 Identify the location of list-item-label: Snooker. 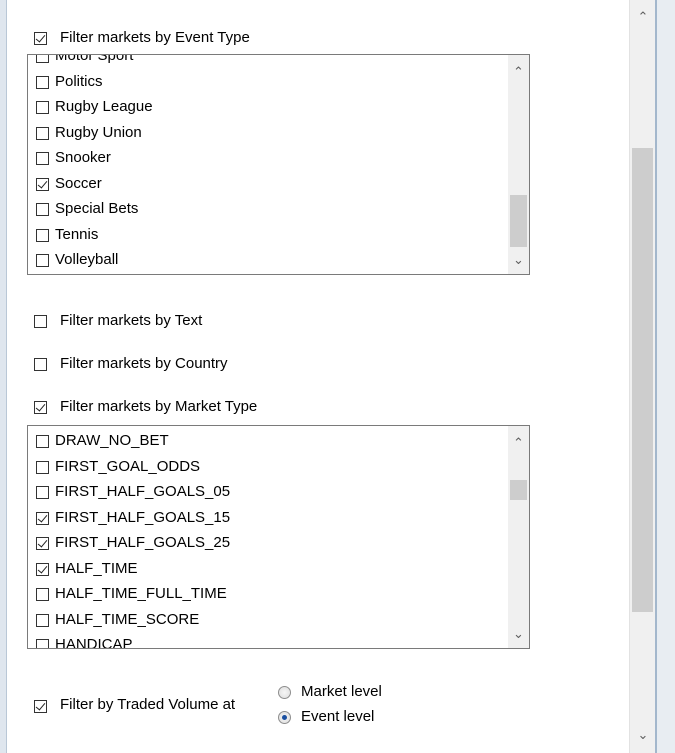
(83, 157).